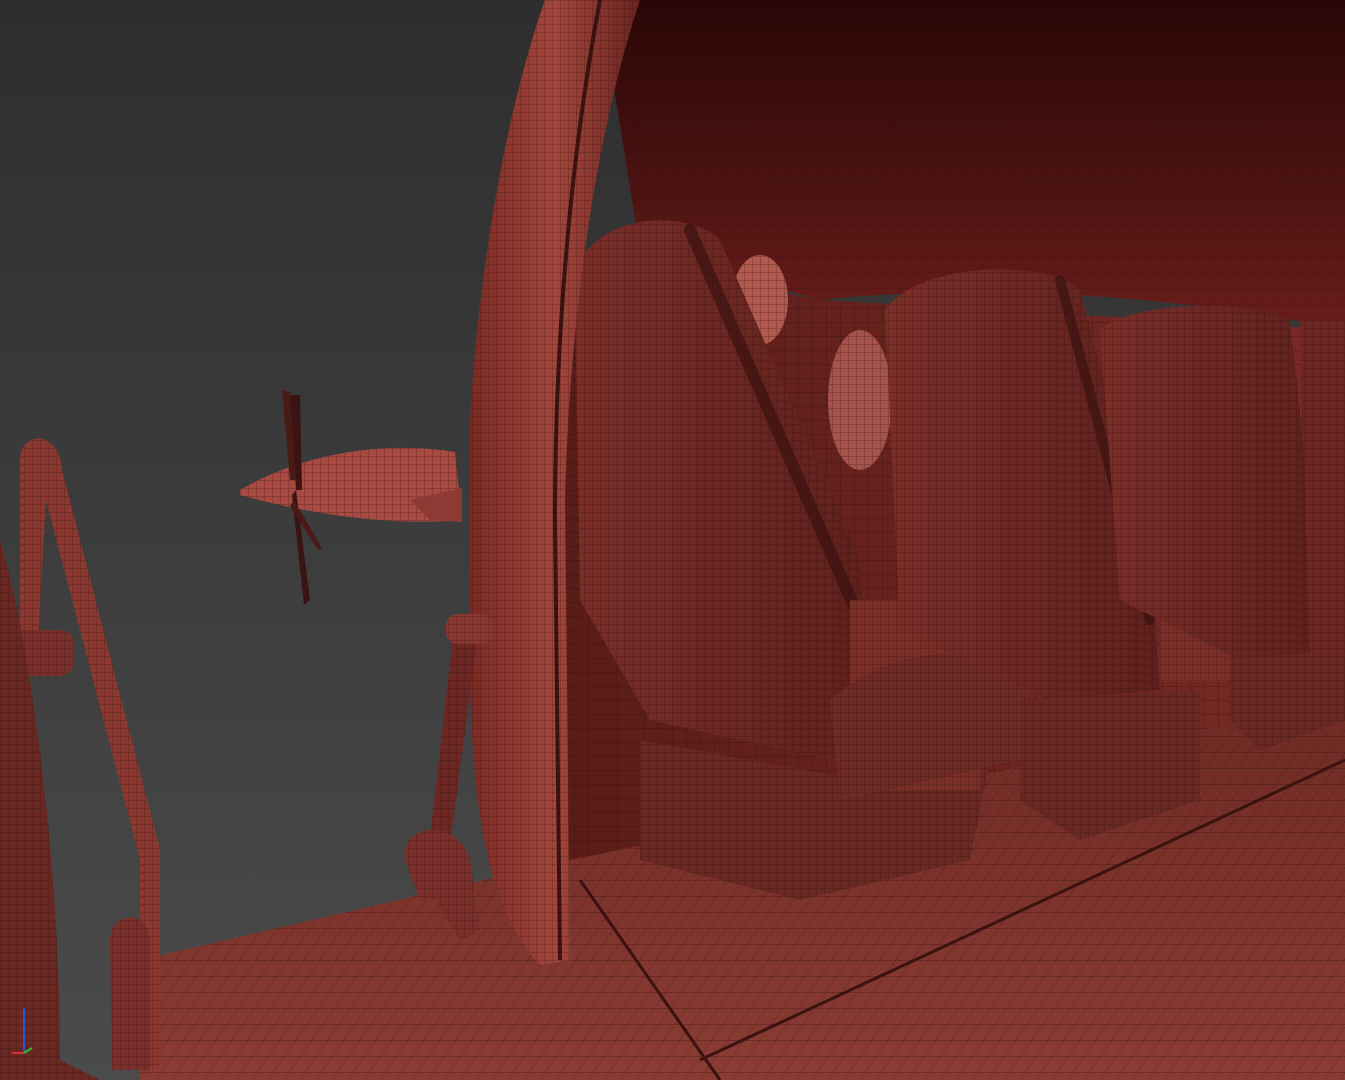  What do you see at coordinates (28, 1050) in the screenshot?
I see `y-axis-line` at bounding box center [28, 1050].